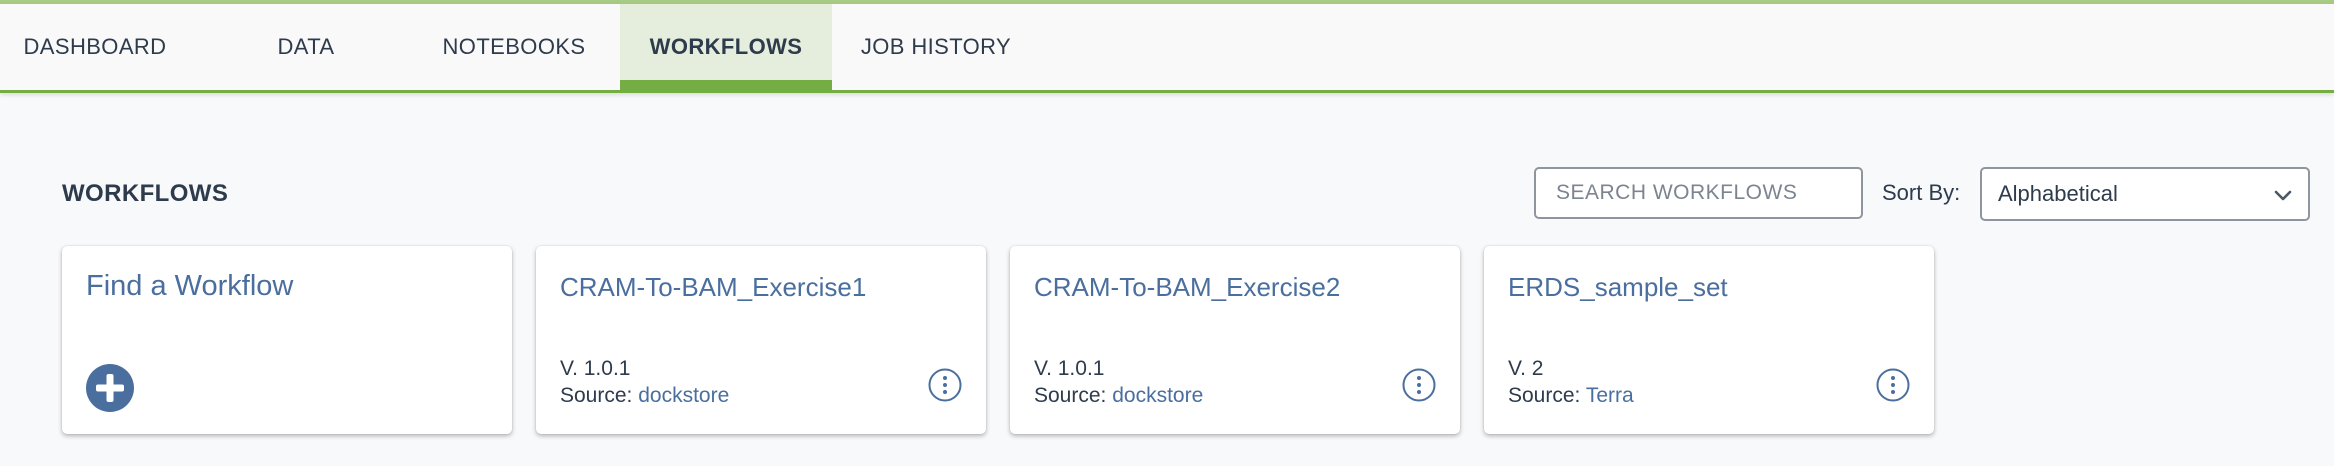  What do you see at coordinates (145, 193) in the screenshot?
I see `page-title: WORKFLOWS` at bounding box center [145, 193].